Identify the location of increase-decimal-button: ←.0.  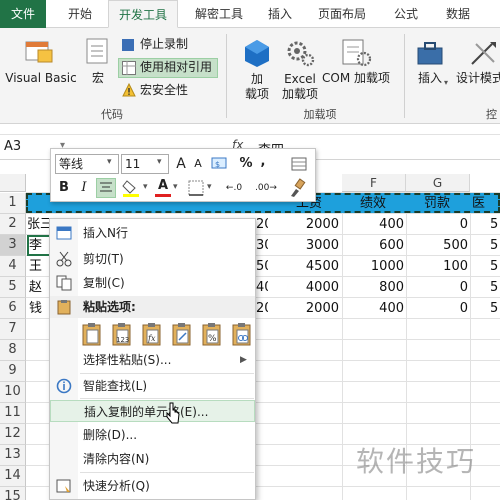
(234, 188).